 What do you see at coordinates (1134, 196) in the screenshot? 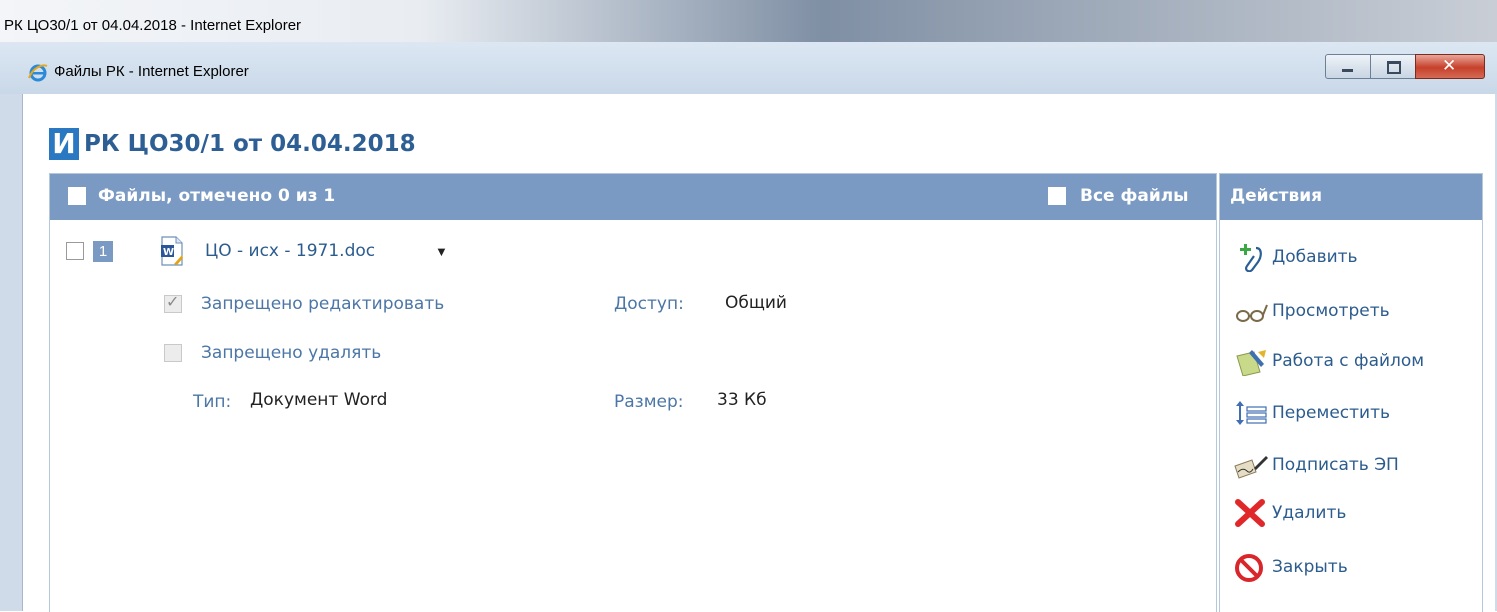
I see `all-files-label: Все файлы` at bounding box center [1134, 196].